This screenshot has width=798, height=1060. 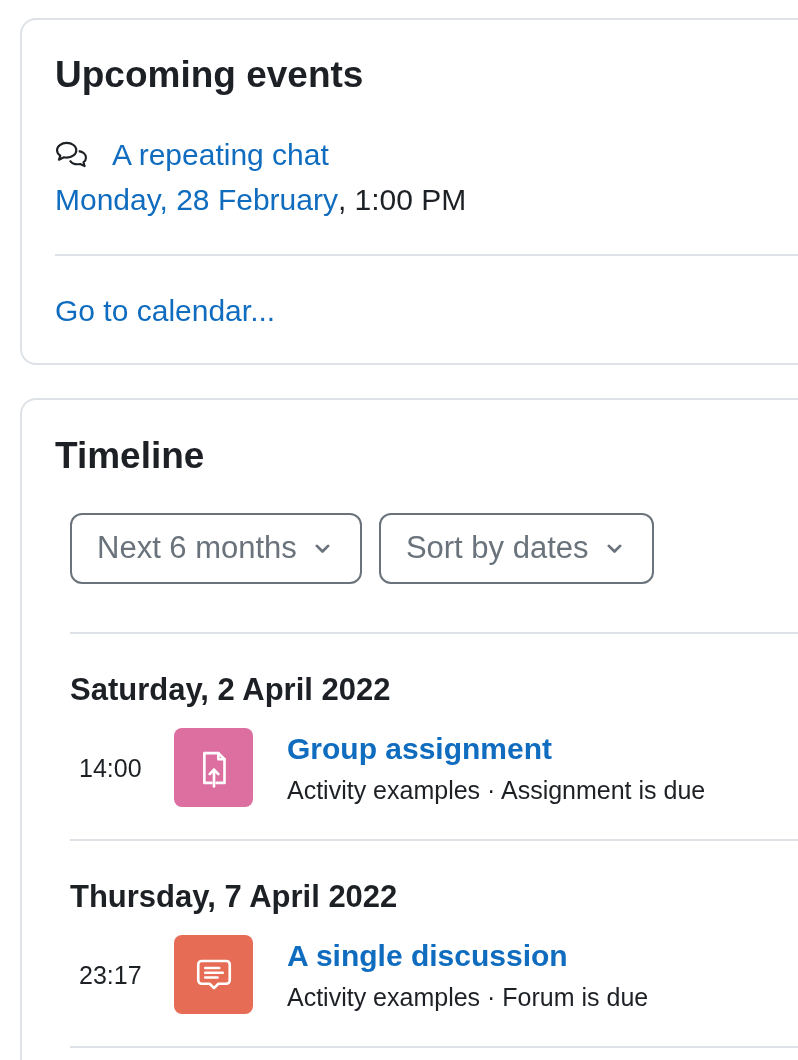 What do you see at coordinates (111, 974) in the screenshot?
I see `event-time: 23:17` at bounding box center [111, 974].